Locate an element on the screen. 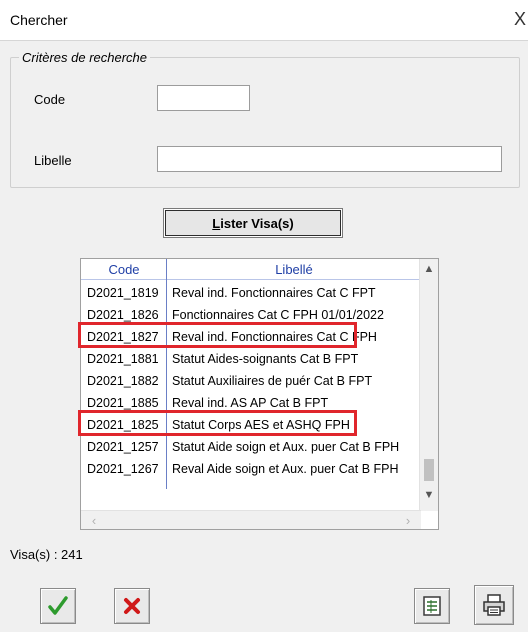  red-x-icon is located at coordinates (132, 606).